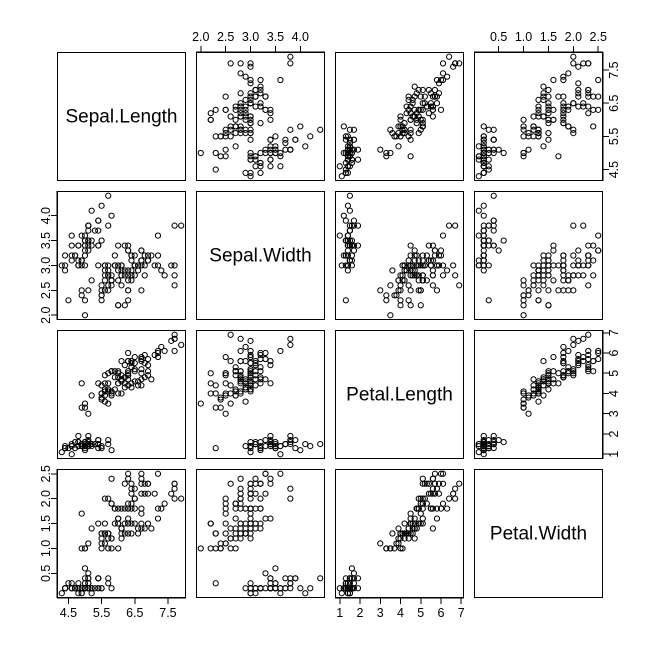 Image resolution: width=665 pixels, height=664 pixels. I want to click on scatter-panel-Petal.Length-vs-Sepal.Length, so click(399, 116).